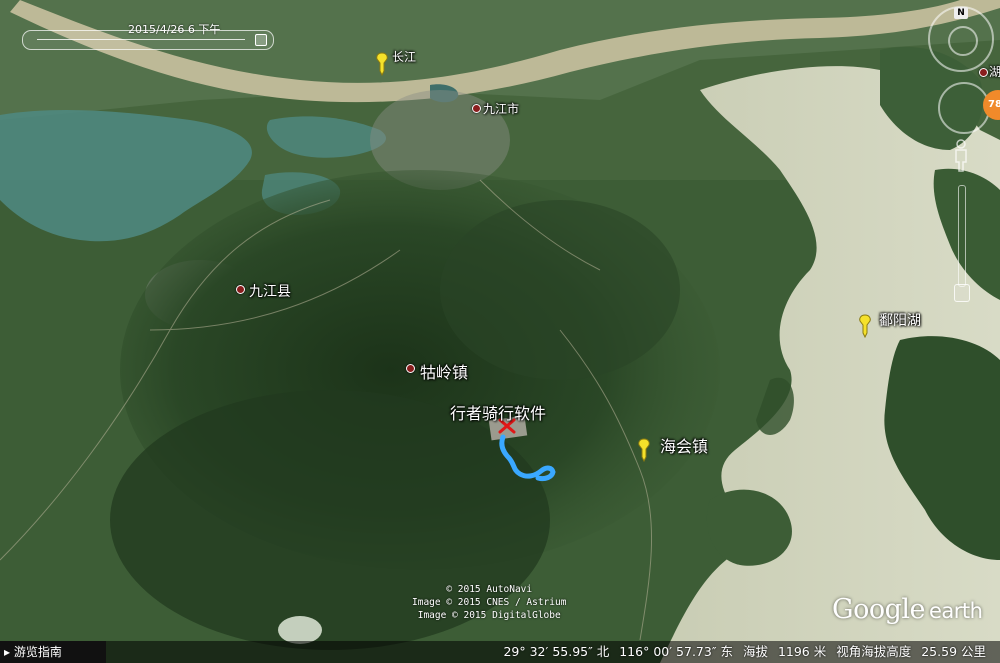 Image resolution: width=1000 pixels, height=663 pixels. I want to click on place-label-guling: 牯岭镇, so click(444, 372).